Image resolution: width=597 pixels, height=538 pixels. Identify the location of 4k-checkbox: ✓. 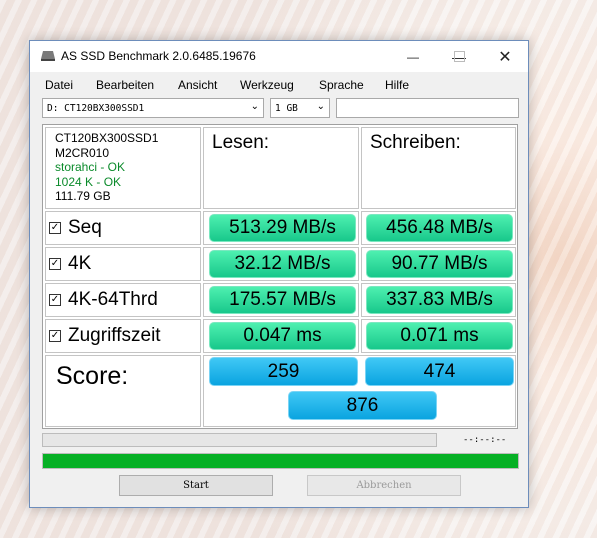
(55, 264).